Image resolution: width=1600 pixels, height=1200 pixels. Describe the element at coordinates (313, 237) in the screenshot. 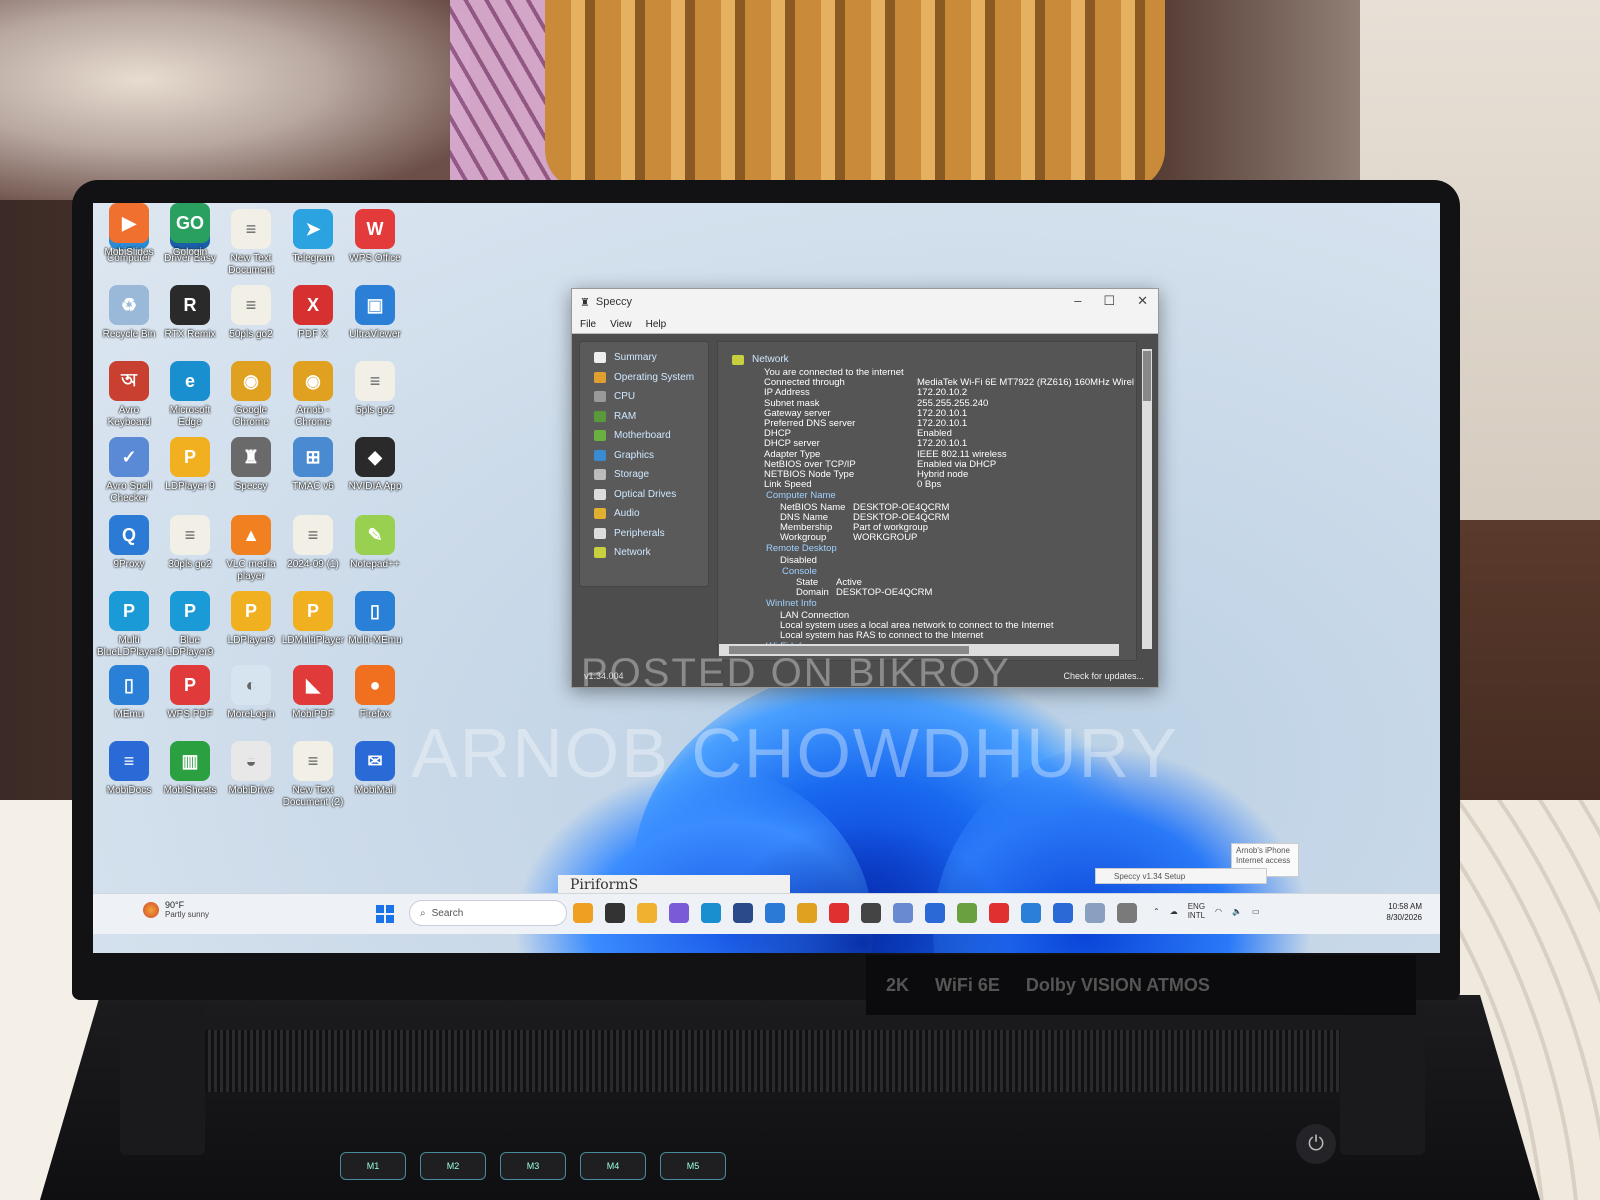

I see `desktop-icon: ➤ Telegram` at that location.